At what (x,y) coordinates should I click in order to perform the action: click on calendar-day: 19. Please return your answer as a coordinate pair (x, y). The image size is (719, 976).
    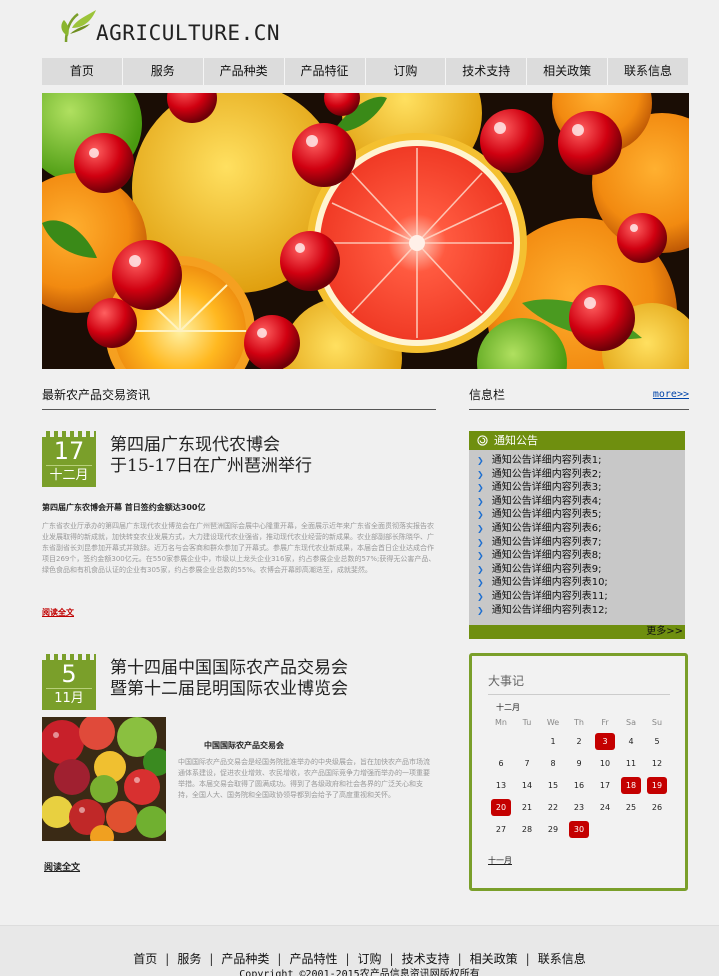
    Looking at the image, I should click on (657, 785).